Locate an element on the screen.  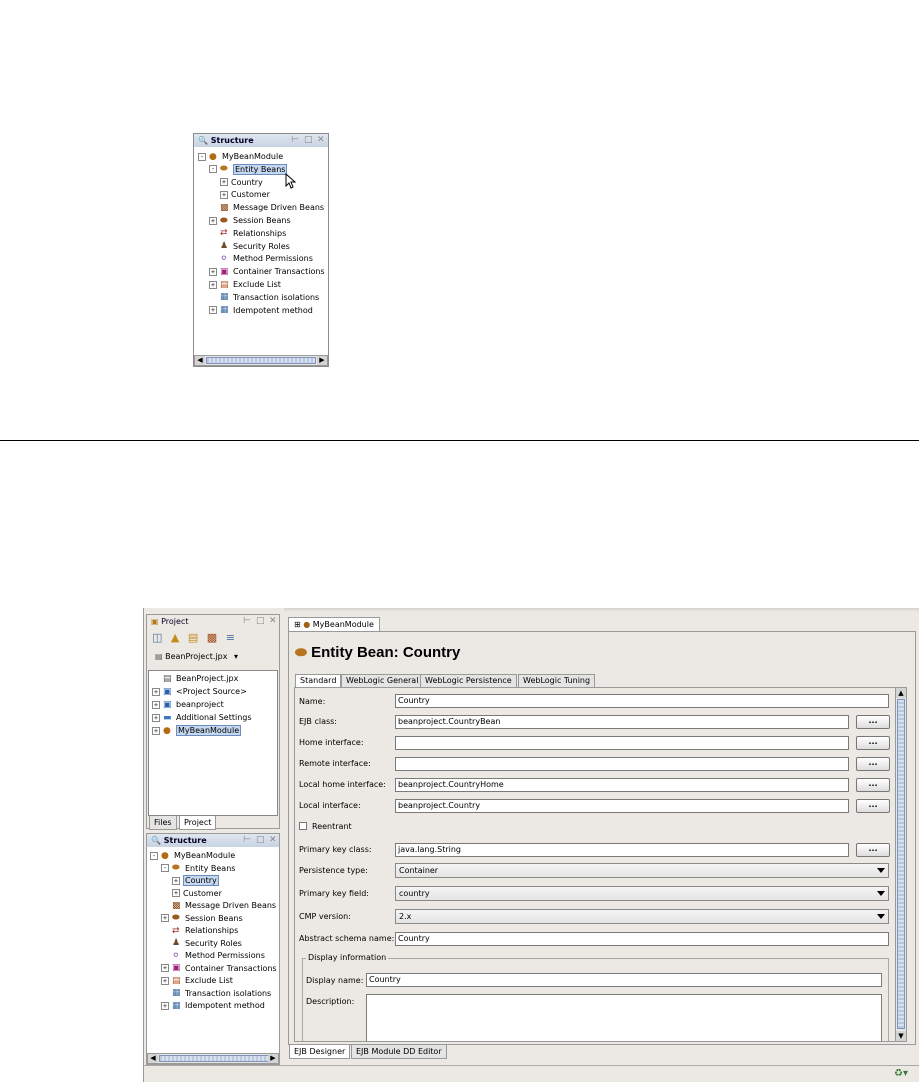
tree-item-beanproject-jpx: ▤ BeanProject.jpx is located at coordinates (195, 678).